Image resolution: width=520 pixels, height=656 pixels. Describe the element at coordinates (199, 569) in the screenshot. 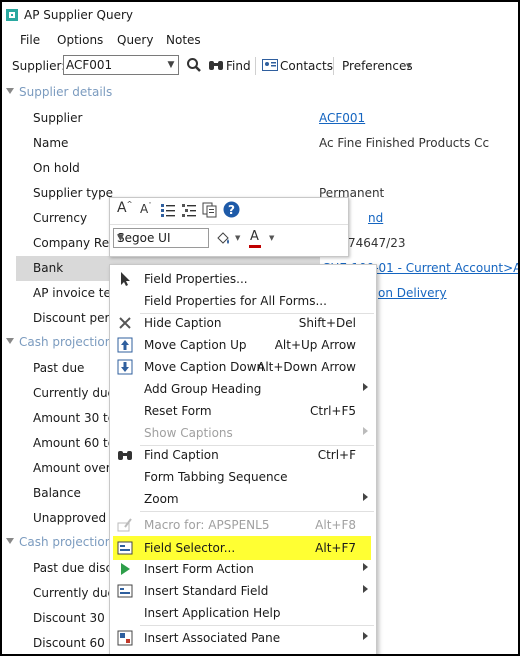

I see `menu-item-label: Insert Form Action` at that location.